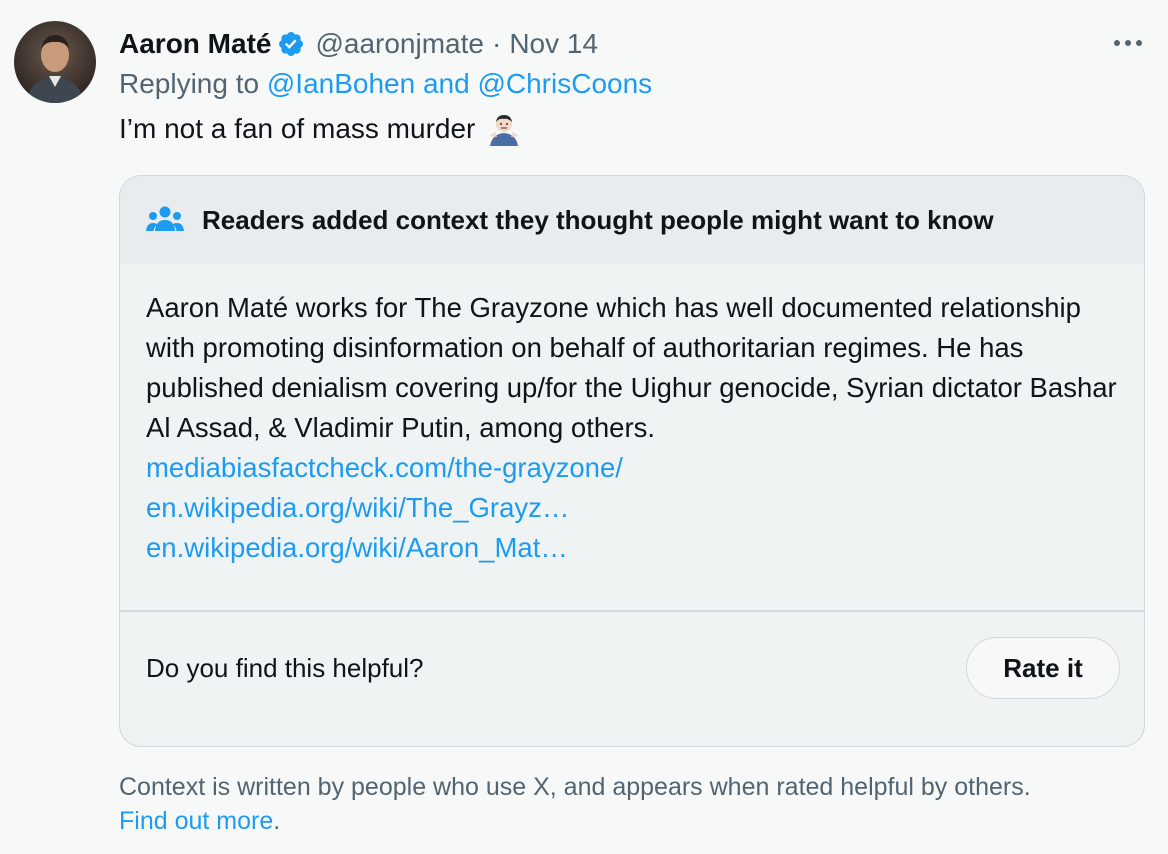 This screenshot has width=1168, height=854. I want to click on tweet-header: Aaron Maté @aaronjmate · Nov 14, so click(358, 44).